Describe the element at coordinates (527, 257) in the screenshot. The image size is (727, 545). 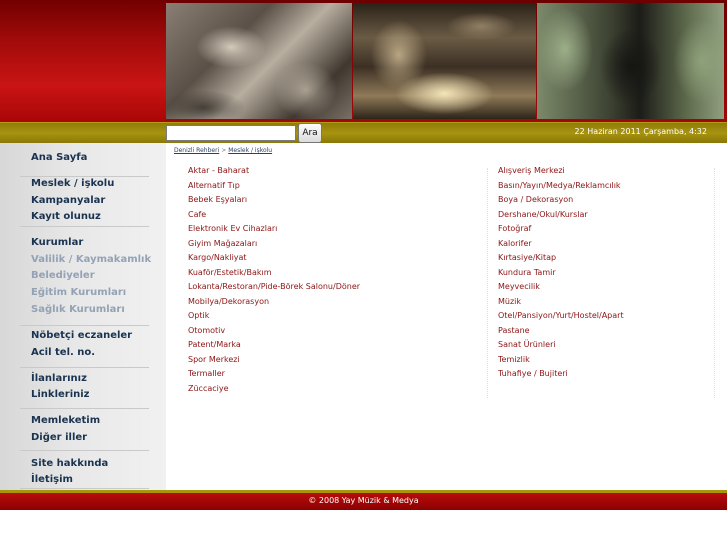
I see `category-link: Kırtasiye/Kitap` at that location.